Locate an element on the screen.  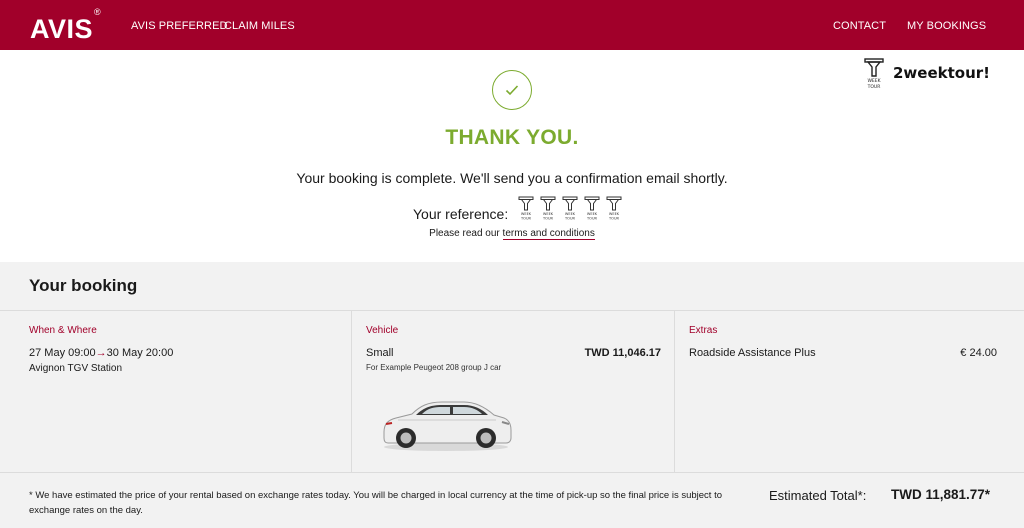
weektour-watermark-logo: WEEK TOUR is located at coordinates (874, 74).